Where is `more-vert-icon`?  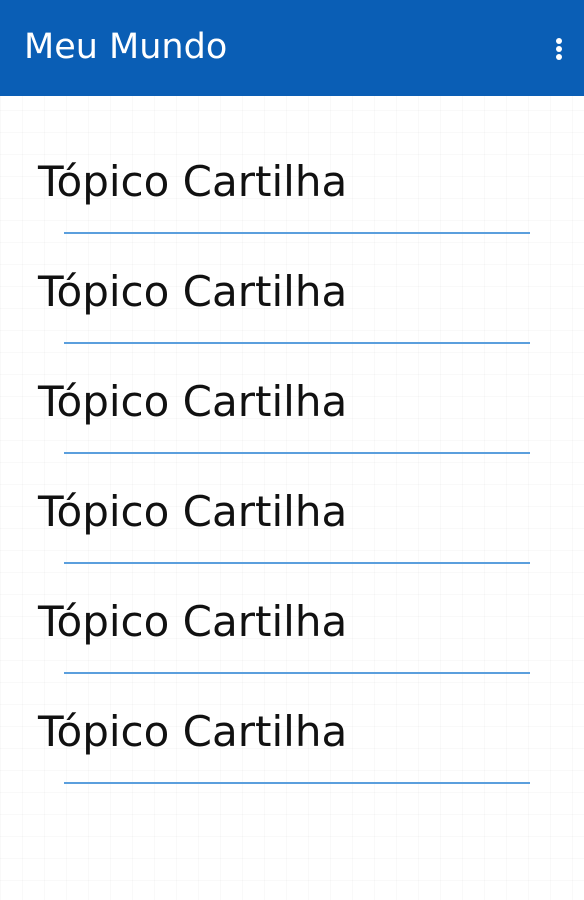 more-vert-icon is located at coordinates (559, 48).